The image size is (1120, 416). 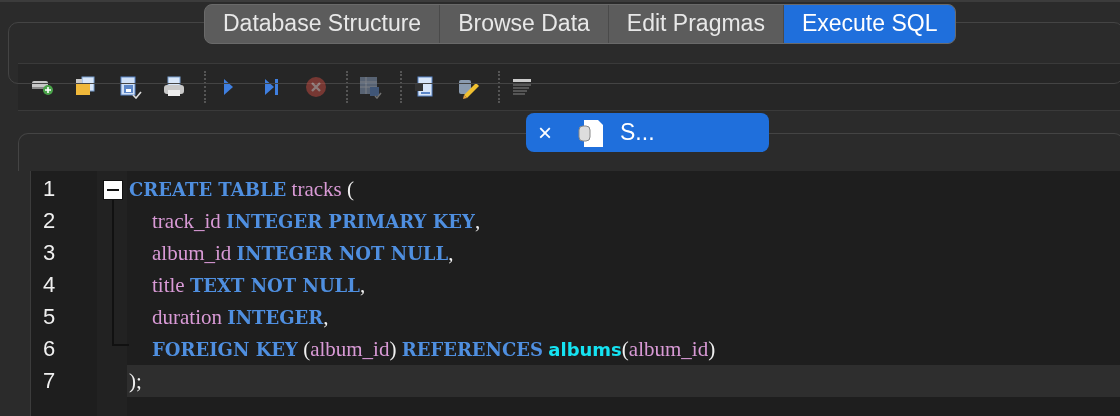 What do you see at coordinates (49, 189) in the screenshot?
I see `line-number: 1` at bounding box center [49, 189].